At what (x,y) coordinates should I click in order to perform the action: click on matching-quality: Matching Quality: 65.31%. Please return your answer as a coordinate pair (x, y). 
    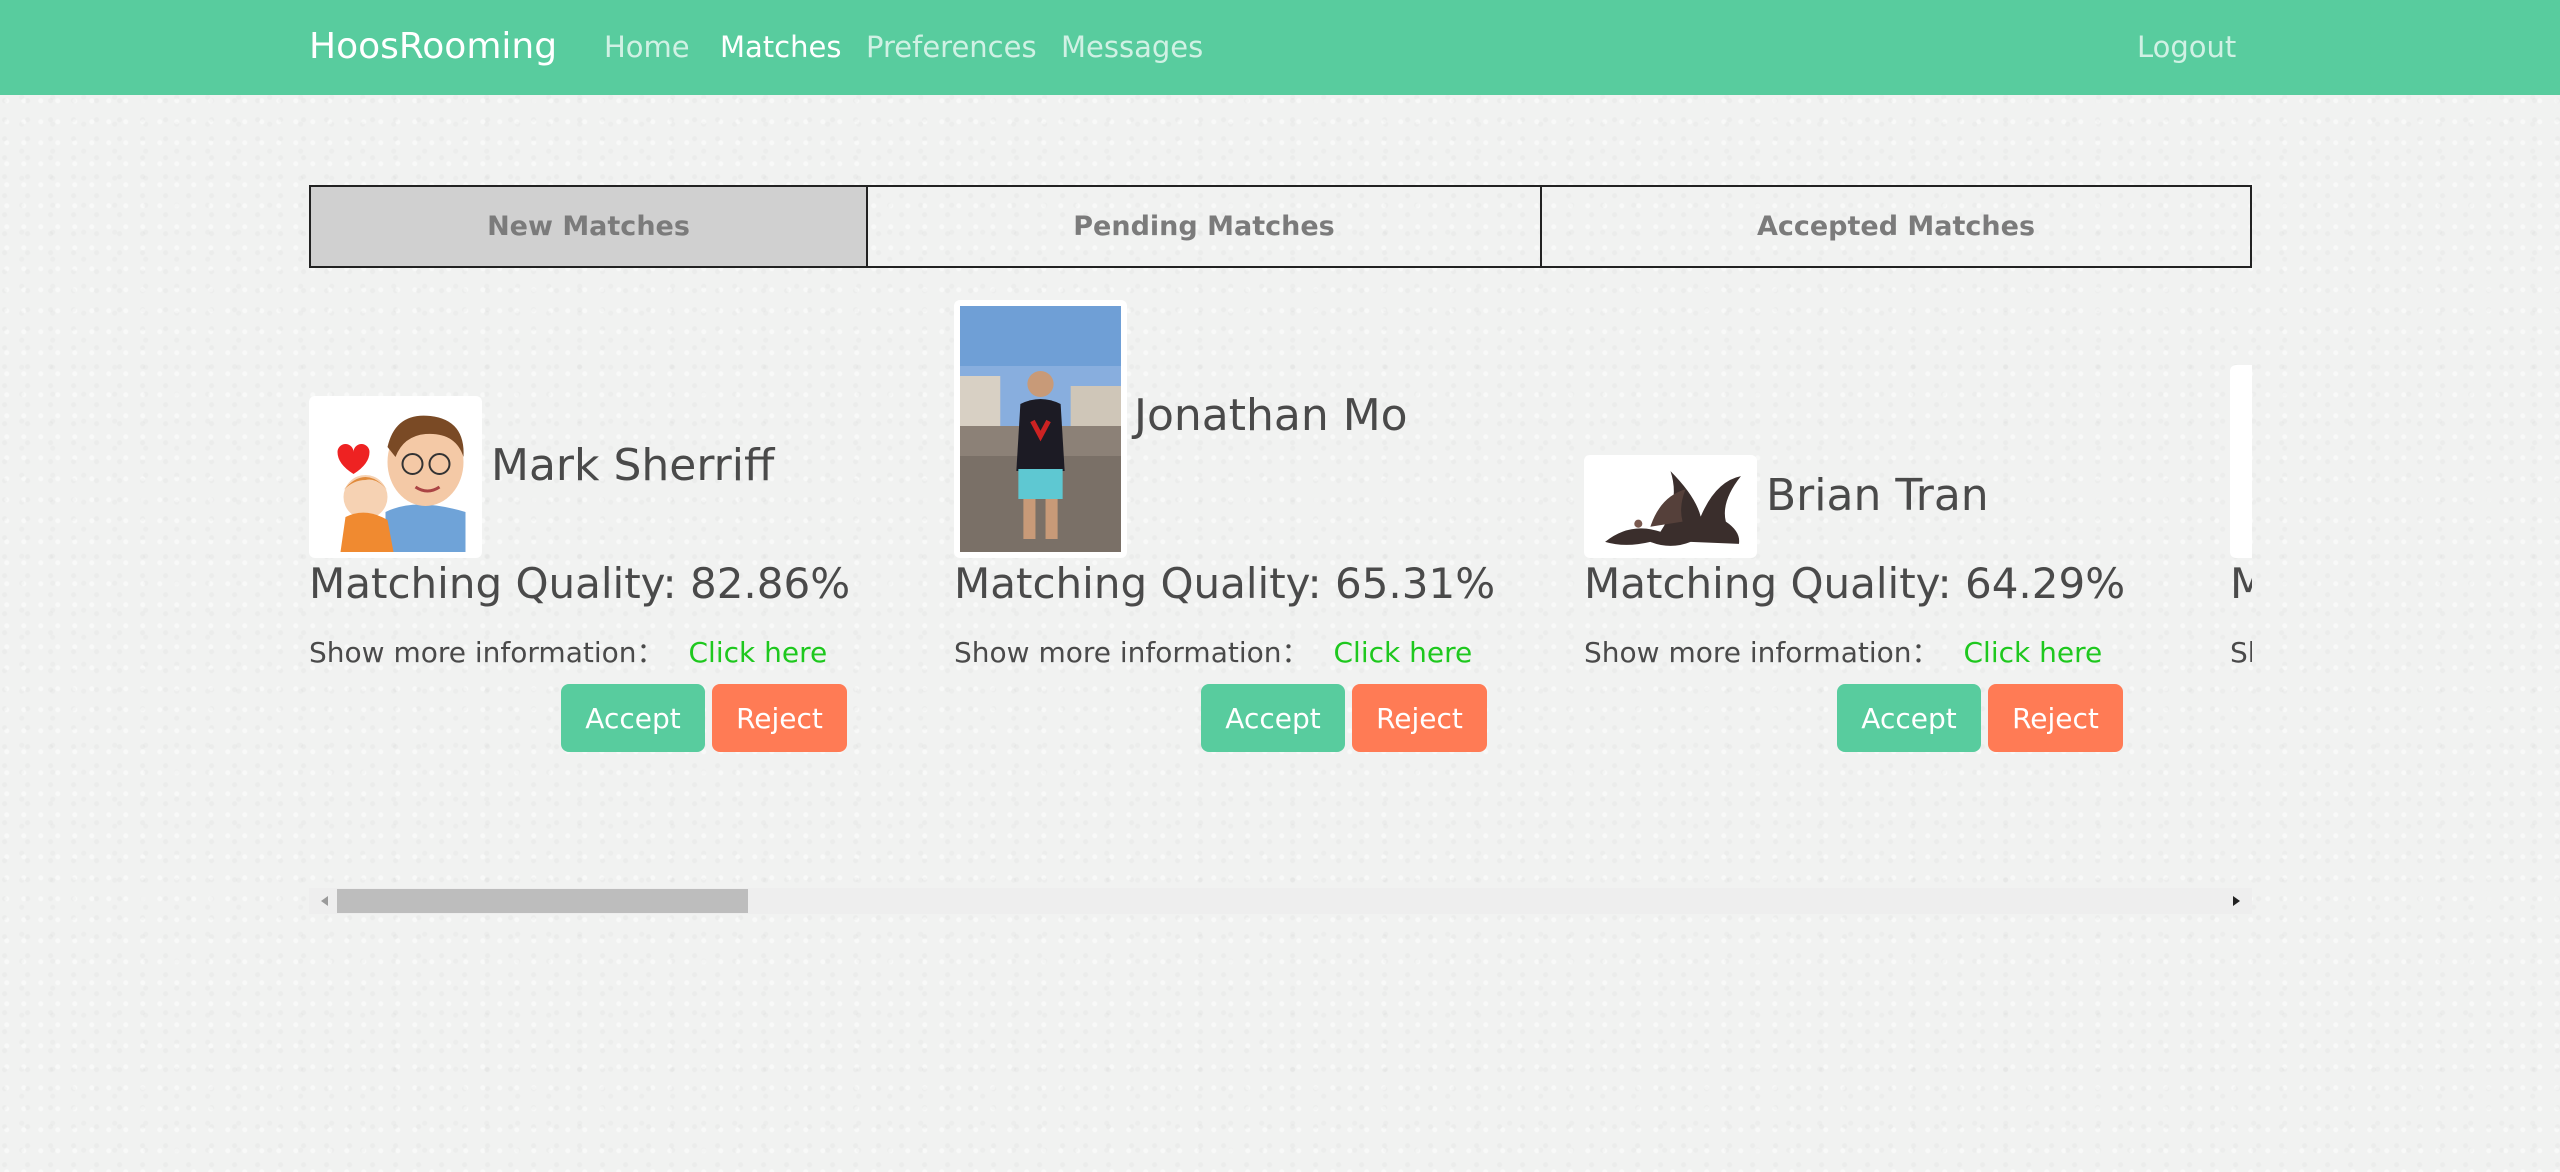
    Looking at the image, I should click on (1225, 583).